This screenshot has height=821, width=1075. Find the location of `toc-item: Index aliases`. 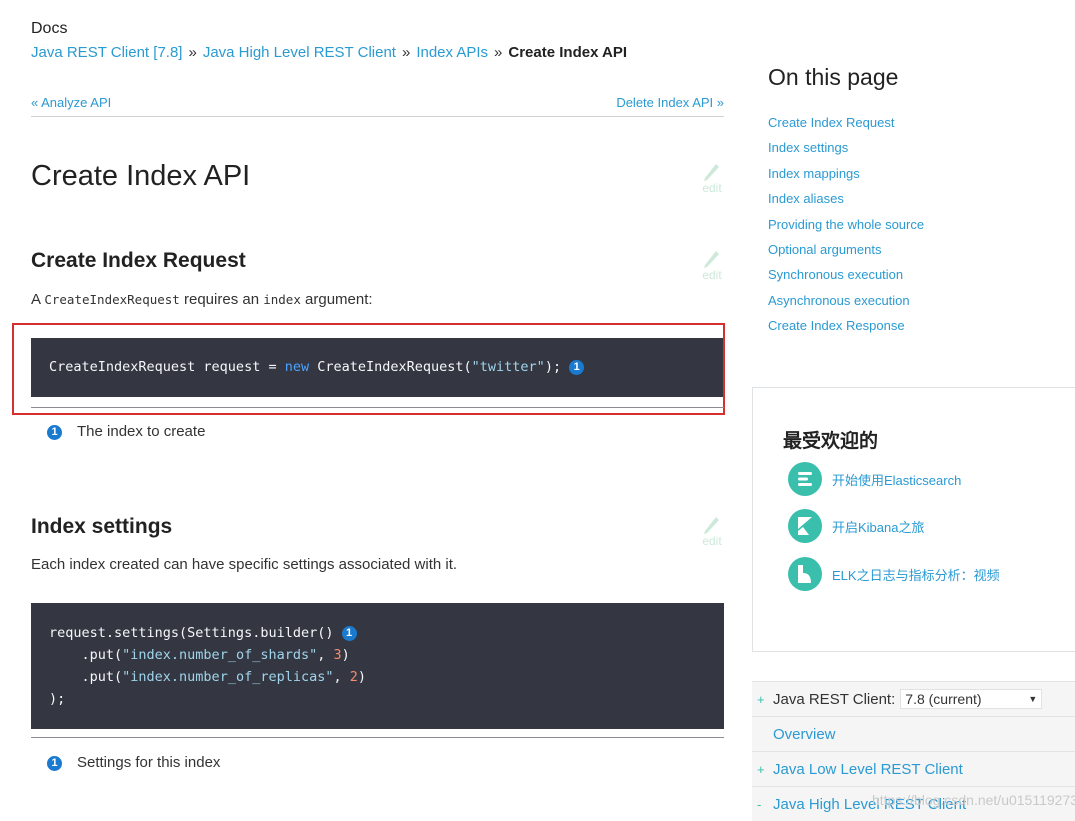

toc-item: Index aliases is located at coordinates (846, 203).